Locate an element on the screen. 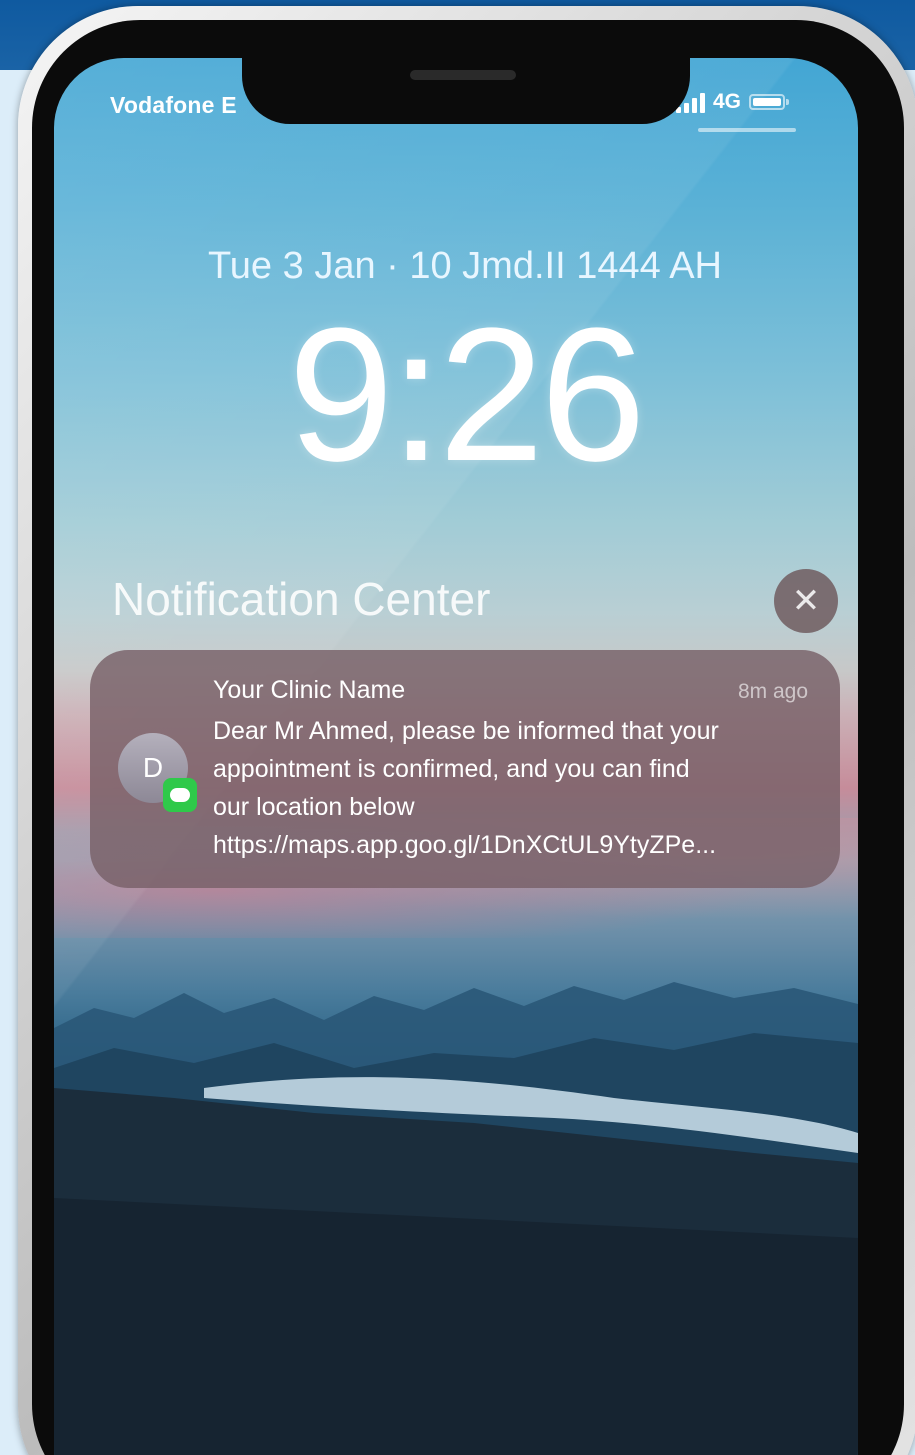 This screenshot has height=1455, width=915. messages-icon is located at coordinates (180, 795).